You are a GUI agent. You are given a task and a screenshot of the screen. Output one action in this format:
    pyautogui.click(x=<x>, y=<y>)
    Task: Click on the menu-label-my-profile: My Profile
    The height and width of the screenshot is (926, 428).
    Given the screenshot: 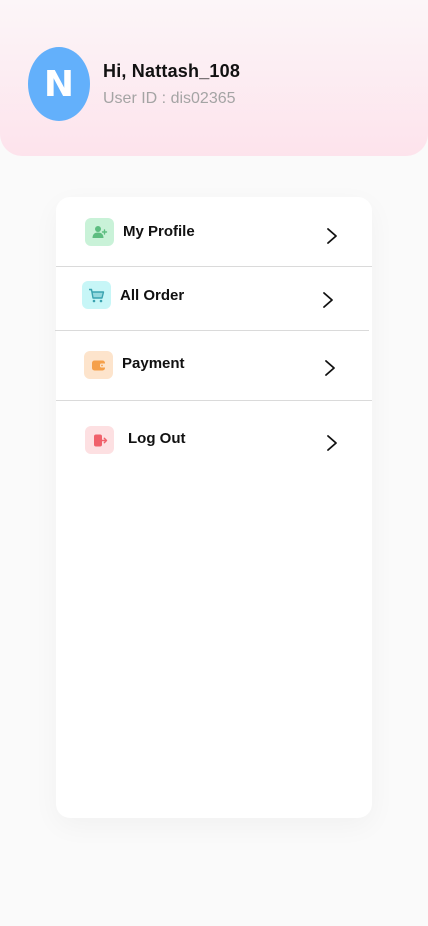 What is the action you would take?
    pyautogui.click(x=159, y=231)
    